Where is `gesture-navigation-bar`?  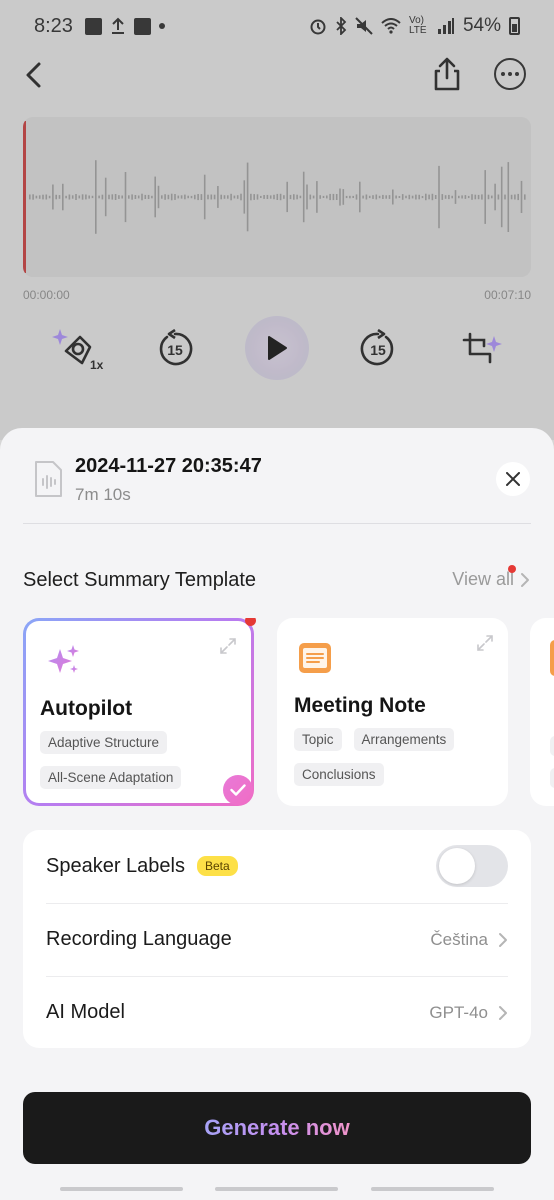
gesture-navigation-bar is located at coordinates (277, 1189).